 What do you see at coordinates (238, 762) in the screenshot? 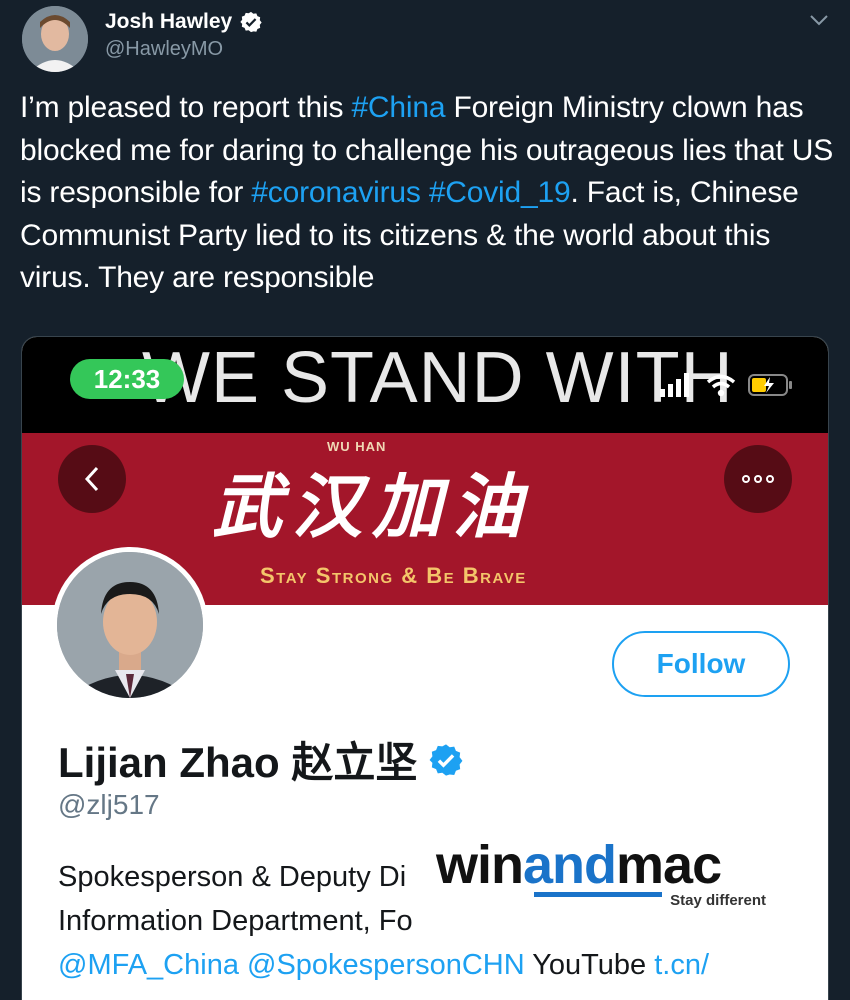
I see `profile-name: Lijian Zhao 赵立坚` at bounding box center [238, 762].